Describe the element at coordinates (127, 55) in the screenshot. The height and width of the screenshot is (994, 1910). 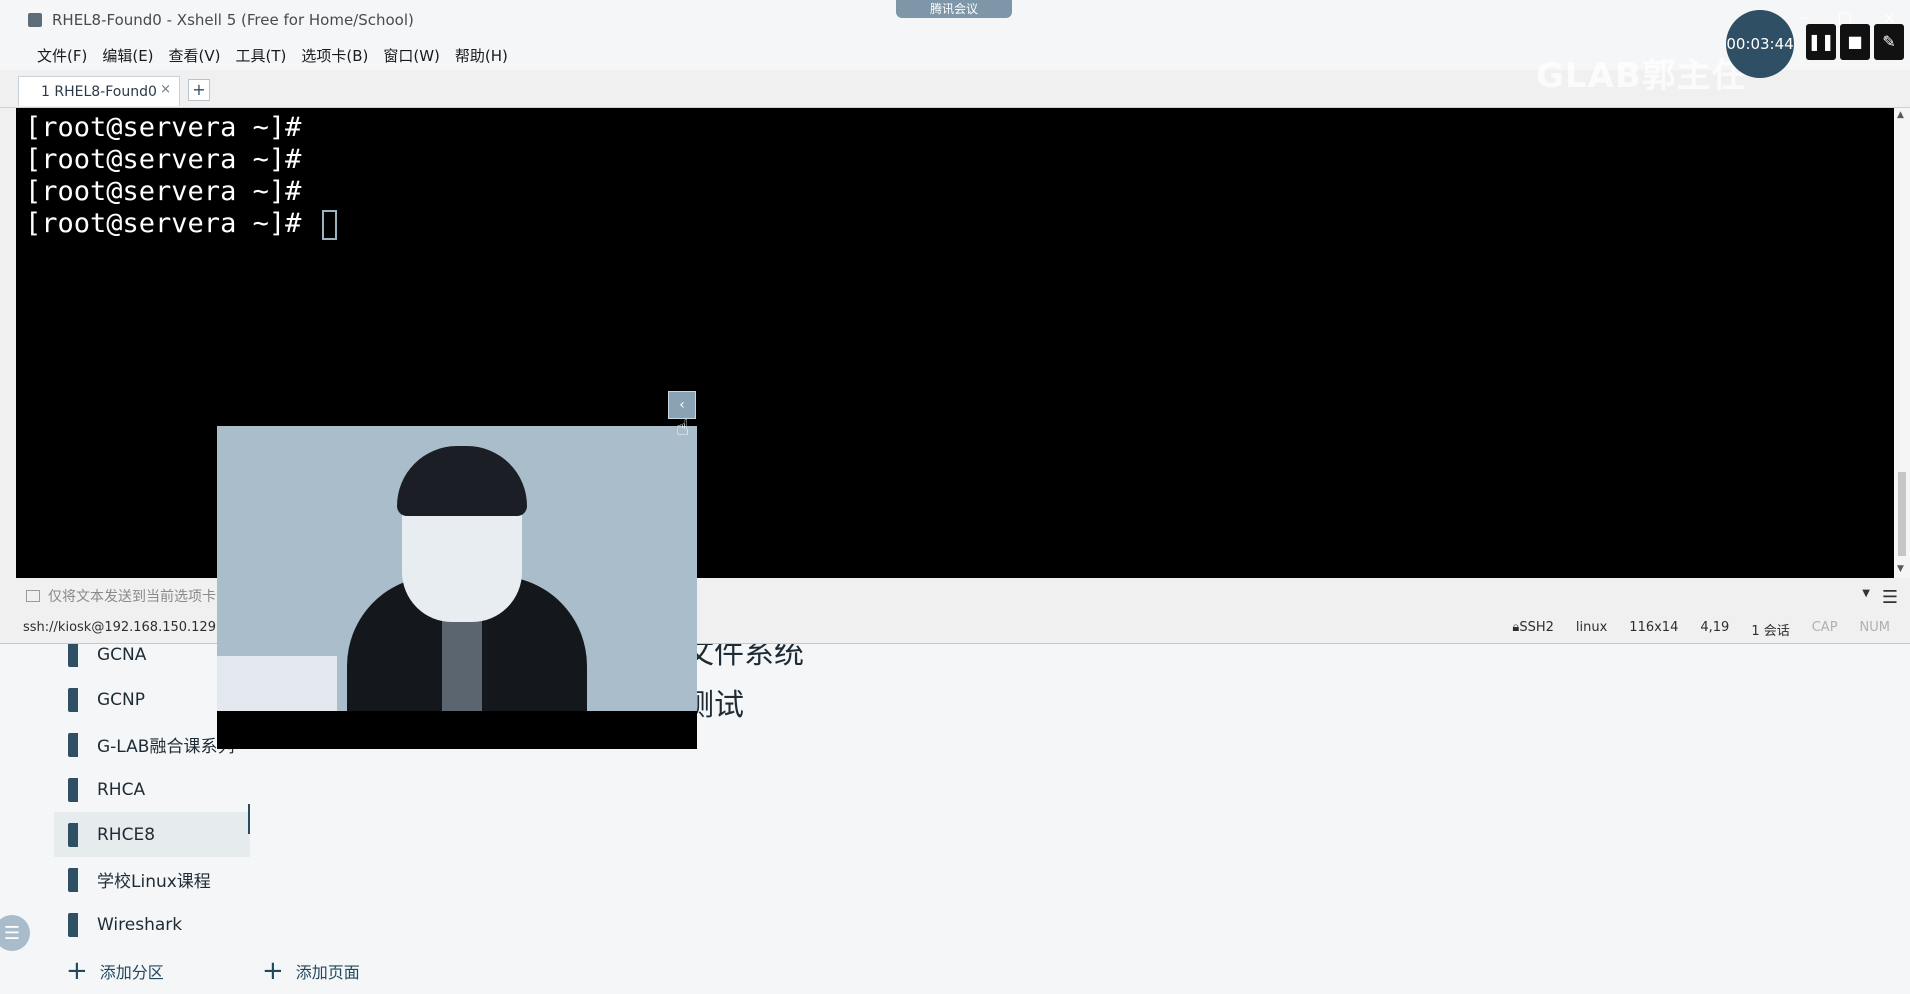
I see `menu-edit: 编辑(E)` at that location.